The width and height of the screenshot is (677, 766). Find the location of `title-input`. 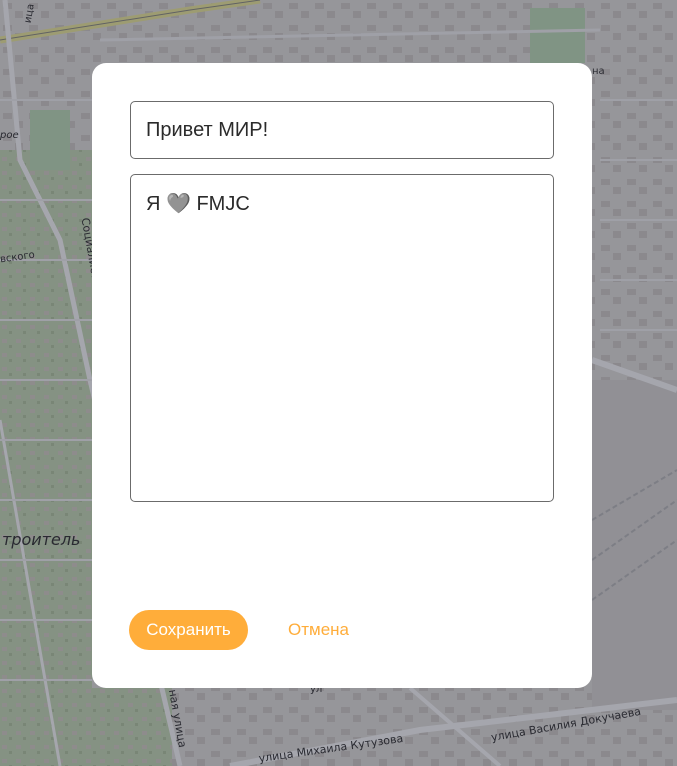

title-input is located at coordinates (342, 130).